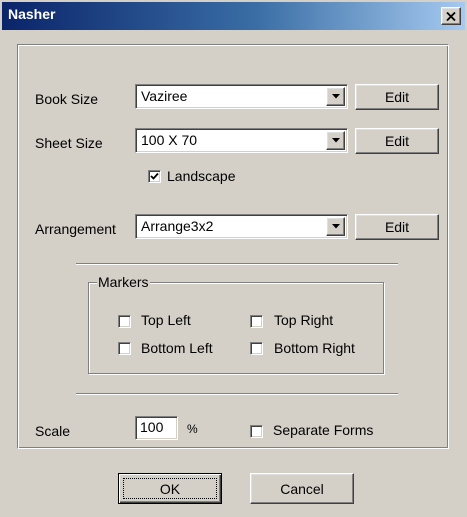 Image resolution: width=467 pixels, height=517 pixels. I want to click on checkmark-icon, so click(154, 176).